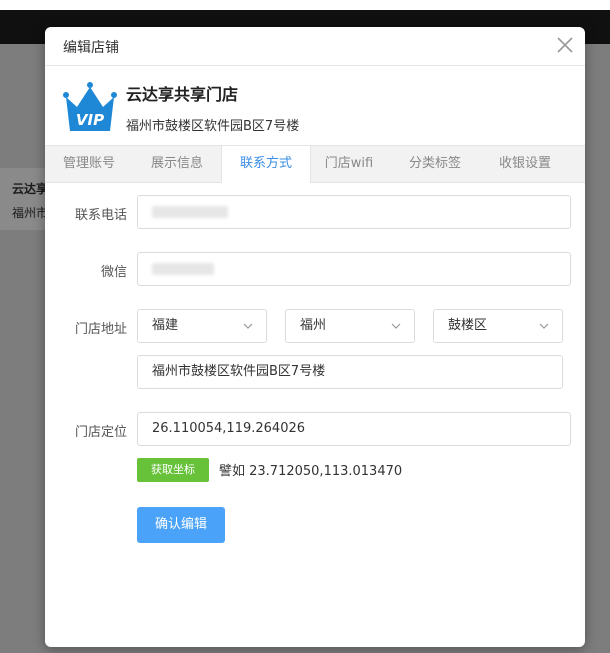  I want to click on confirm-edit-button: 确认编辑, so click(181, 525).